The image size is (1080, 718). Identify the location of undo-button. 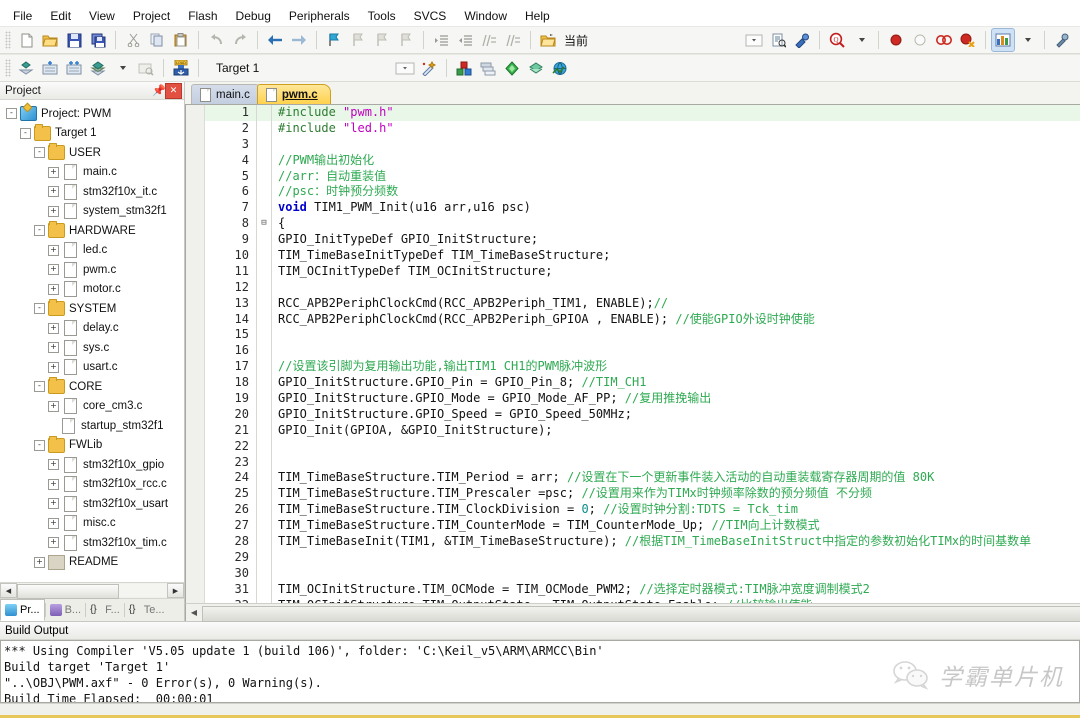
(216, 40).